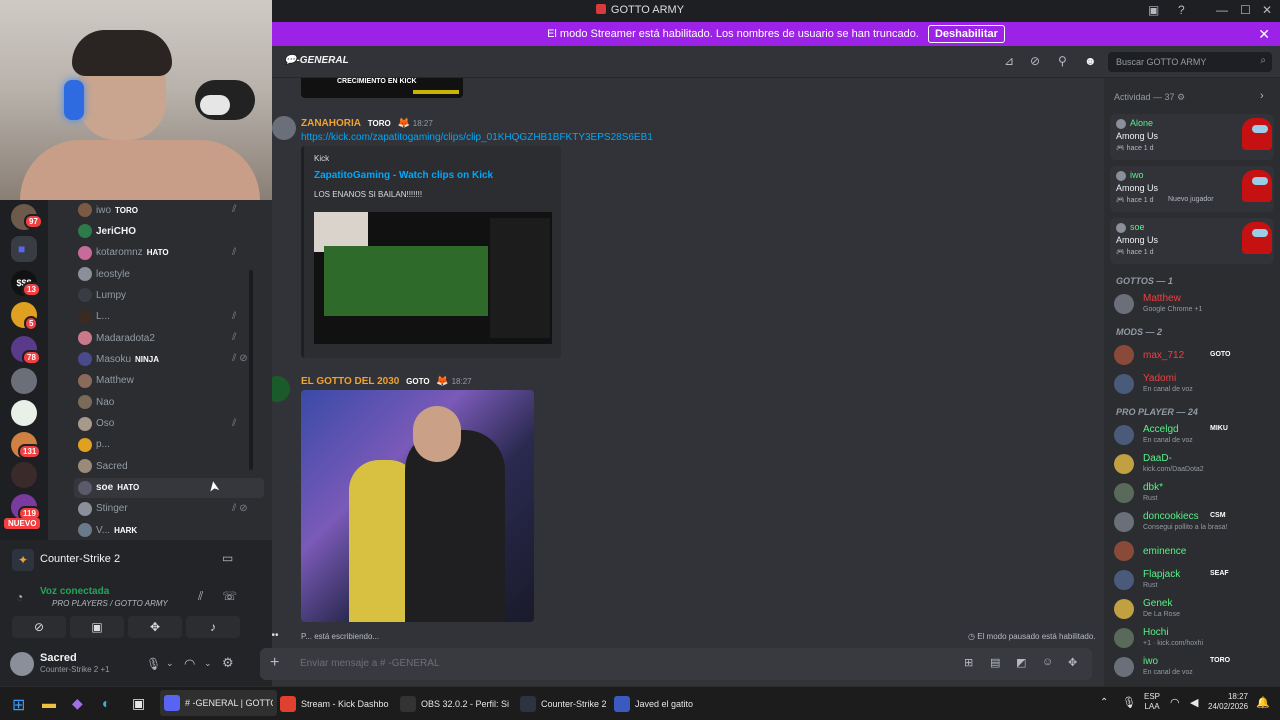 This screenshot has height=720, width=1280. Describe the element at coordinates (1228, 706) in the screenshot. I see `date: 24/02/2026` at that location.